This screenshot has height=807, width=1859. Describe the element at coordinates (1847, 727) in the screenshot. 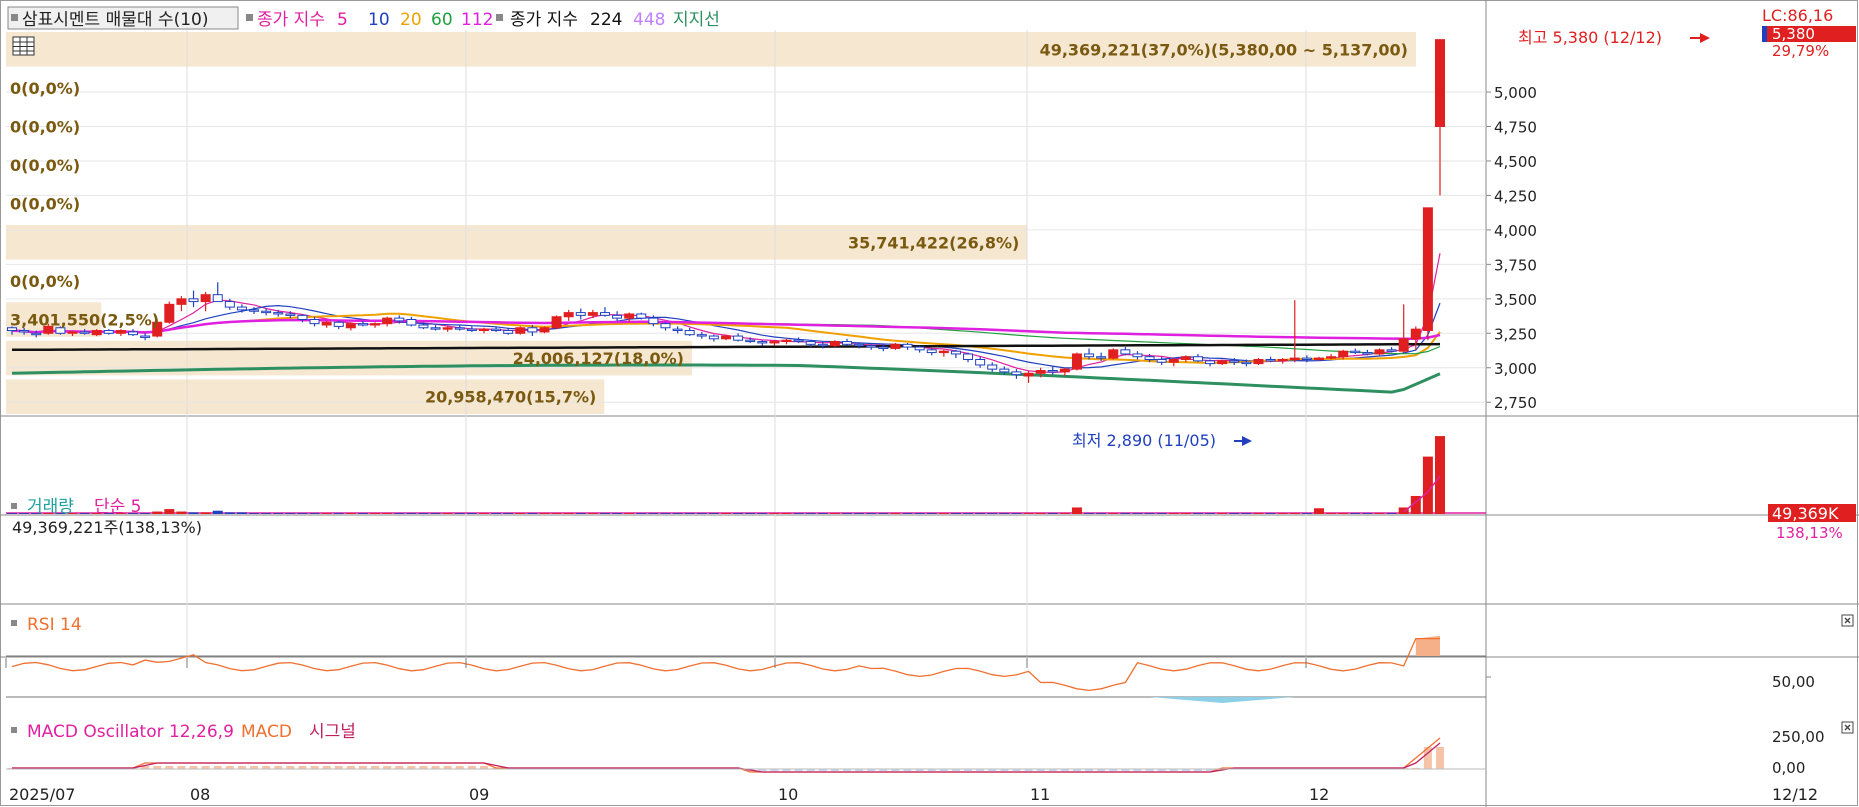

I see `macd-close-icon` at that location.